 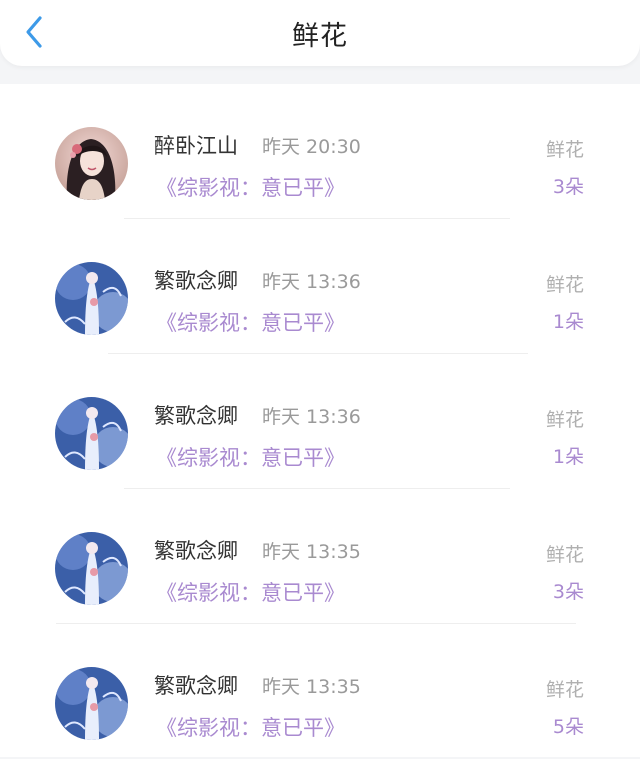 I want to click on user-name: 醉卧江山, so click(x=196, y=146).